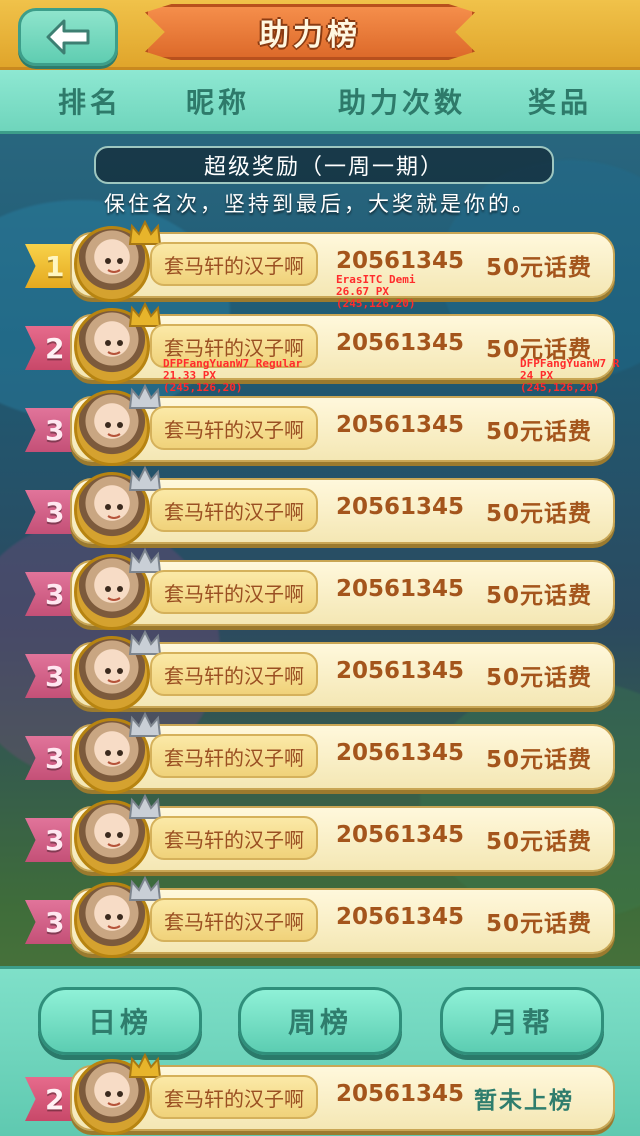 The height and width of the screenshot is (1136, 640). I want to click on column-prize: 奖品, so click(560, 102).